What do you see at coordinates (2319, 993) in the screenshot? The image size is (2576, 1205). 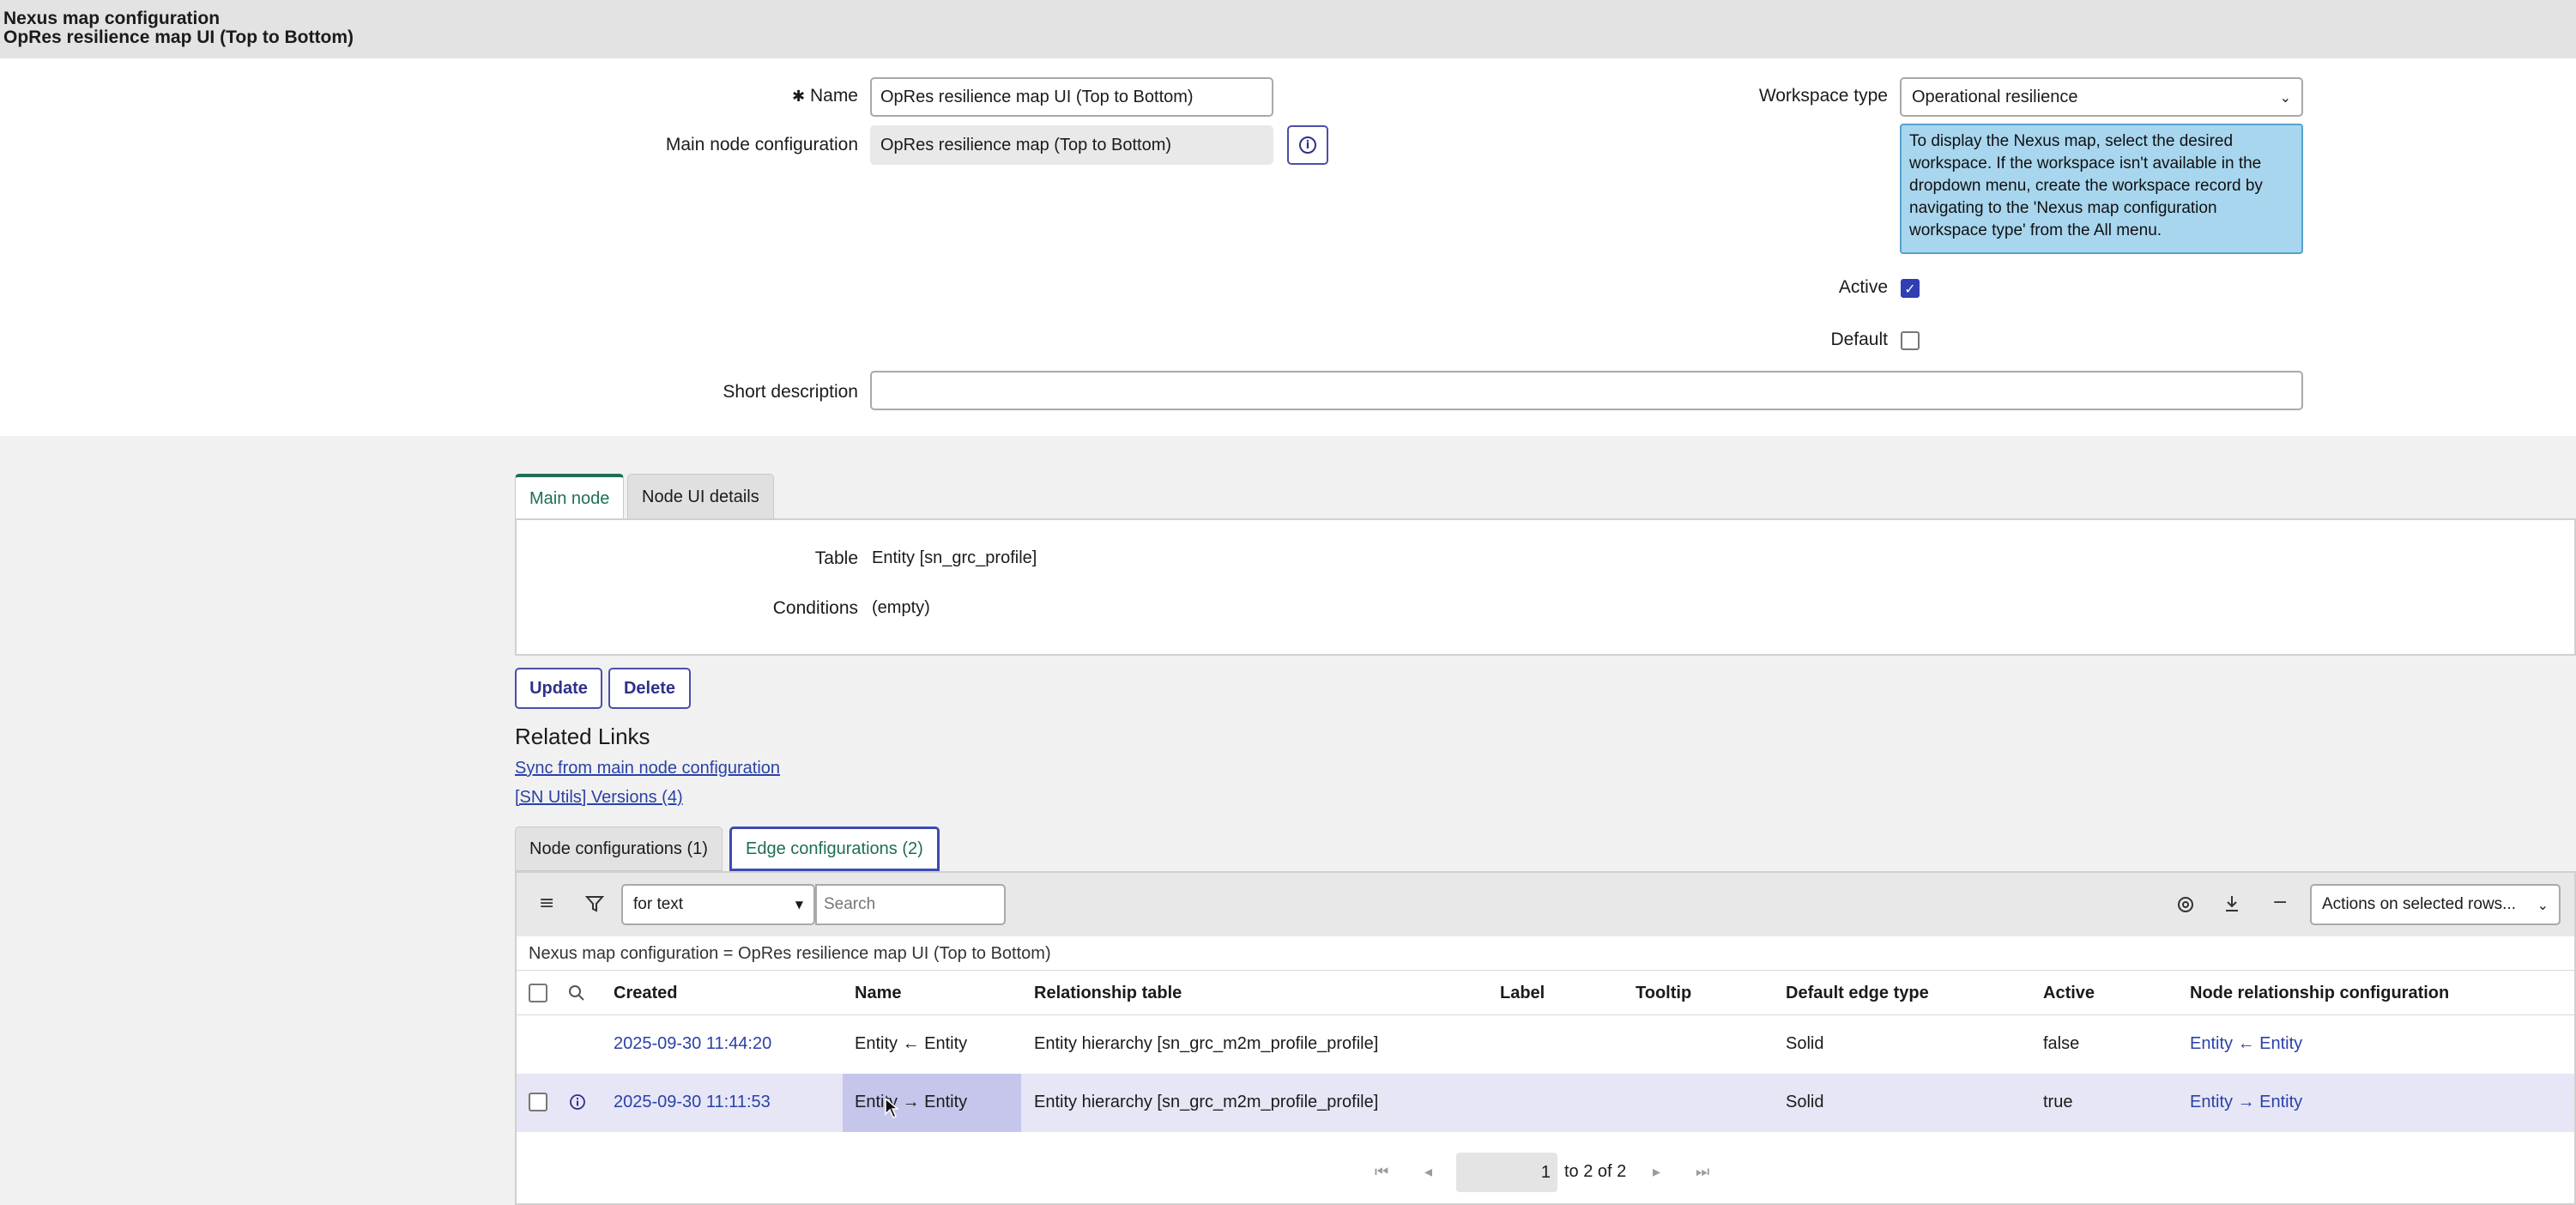 I see `column-header-node-relationship-configuration: Node relationship configuration` at bounding box center [2319, 993].